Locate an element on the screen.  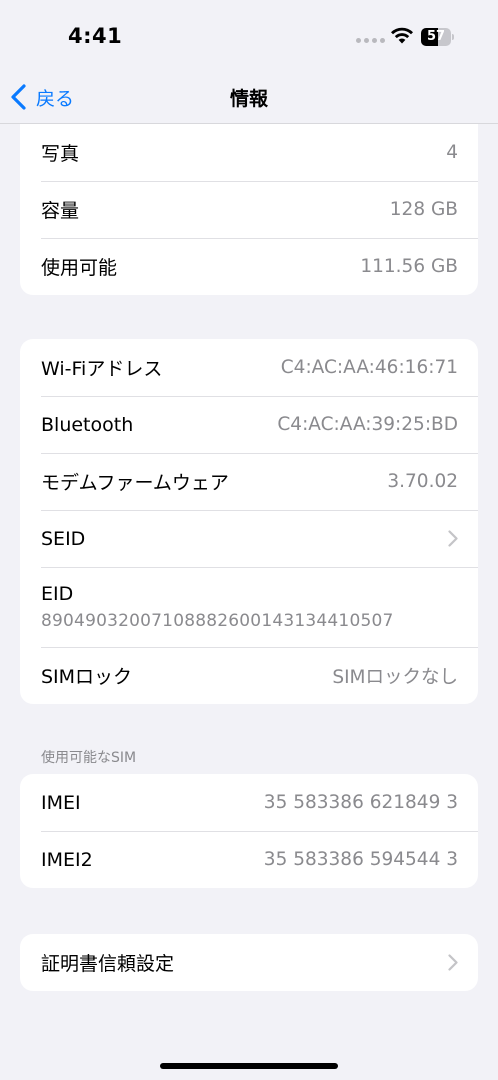
row-value: 35 583386 621849 3 is located at coordinates (360, 802).